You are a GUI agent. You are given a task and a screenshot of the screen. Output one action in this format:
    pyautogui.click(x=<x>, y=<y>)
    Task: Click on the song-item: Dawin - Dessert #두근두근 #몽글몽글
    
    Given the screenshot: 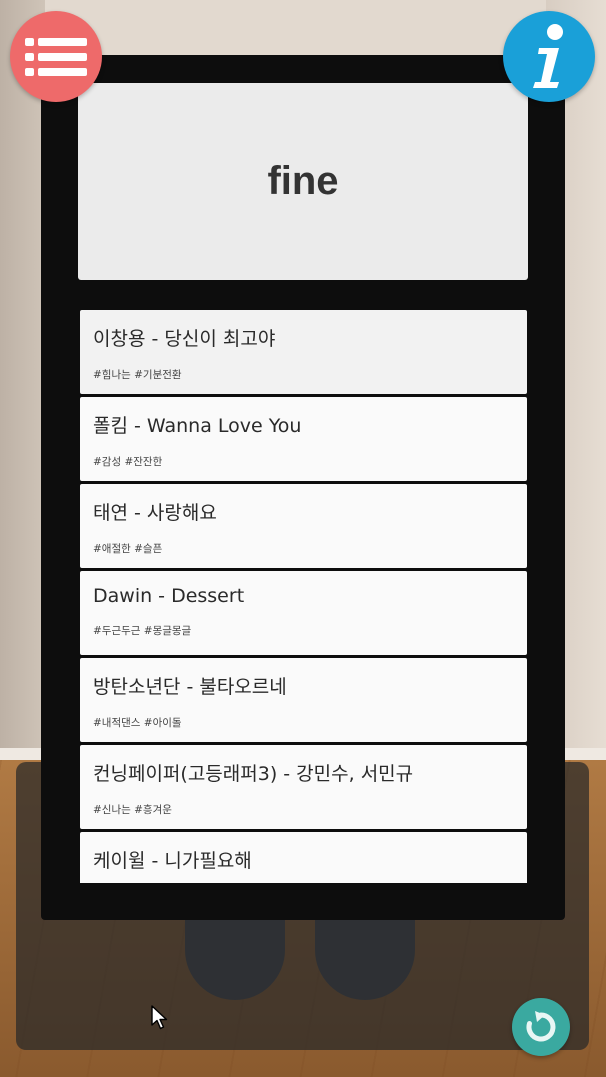 What is the action you would take?
    pyautogui.click(x=303, y=613)
    